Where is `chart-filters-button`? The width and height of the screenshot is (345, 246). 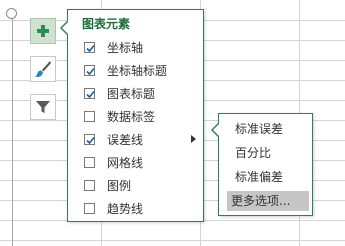
chart-filters-button is located at coordinates (43, 107).